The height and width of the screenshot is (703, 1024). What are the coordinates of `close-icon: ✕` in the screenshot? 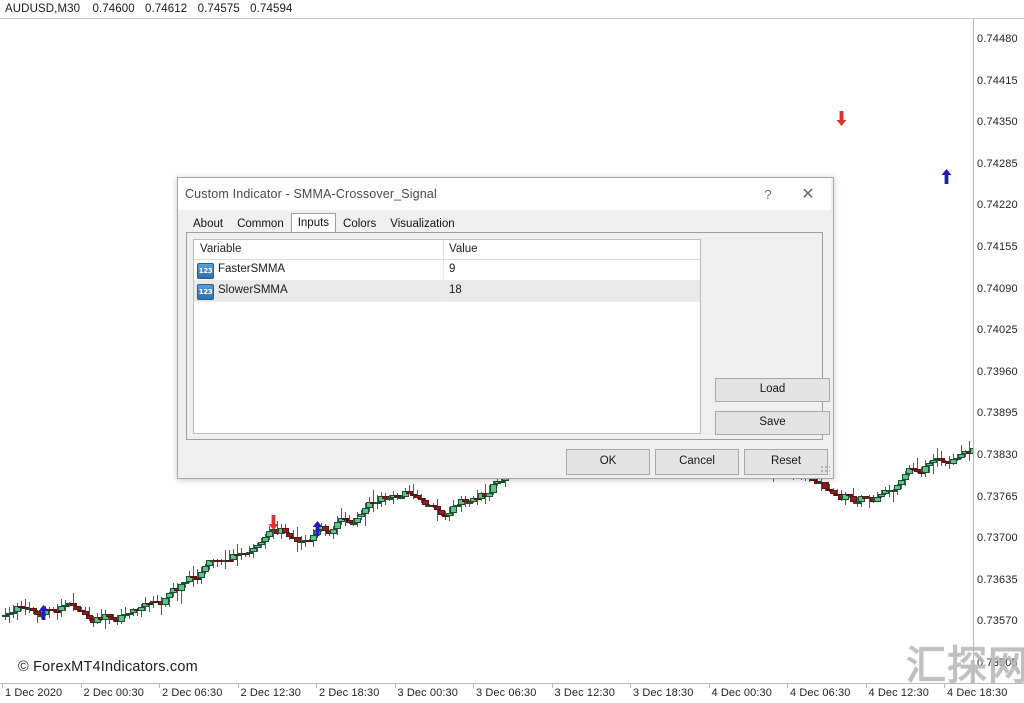 It's located at (808, 195).